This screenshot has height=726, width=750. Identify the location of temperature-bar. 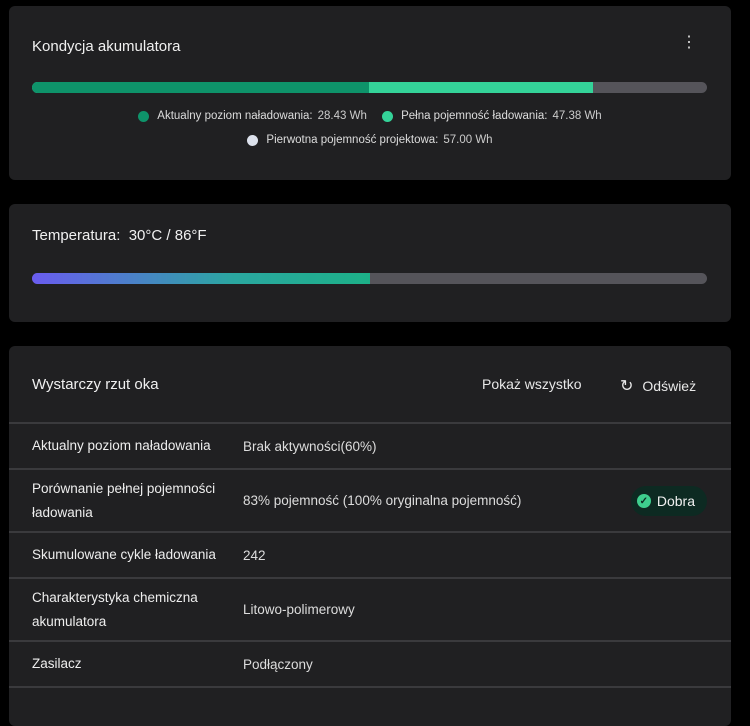
(369, 278).